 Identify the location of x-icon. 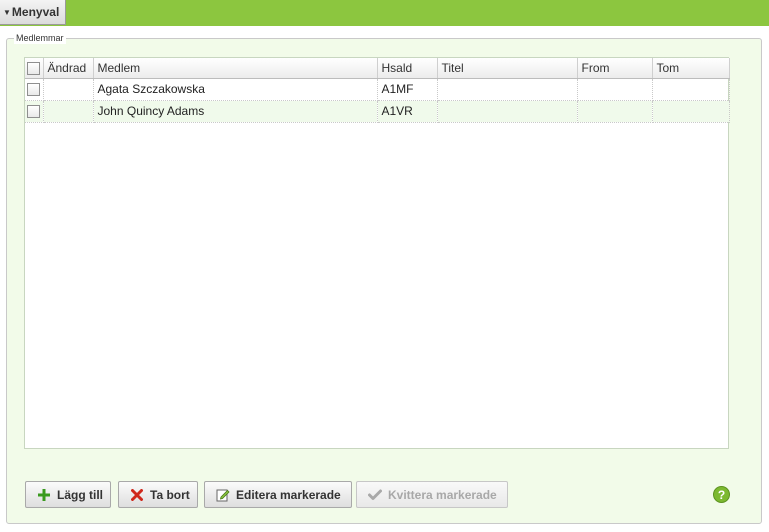
(137, 495).